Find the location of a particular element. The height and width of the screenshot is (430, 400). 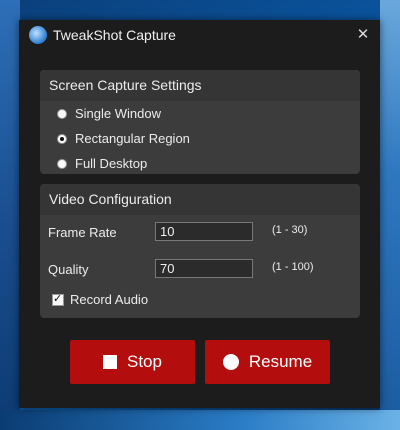

quality-label: Quality is located at coordinates (68, 269).